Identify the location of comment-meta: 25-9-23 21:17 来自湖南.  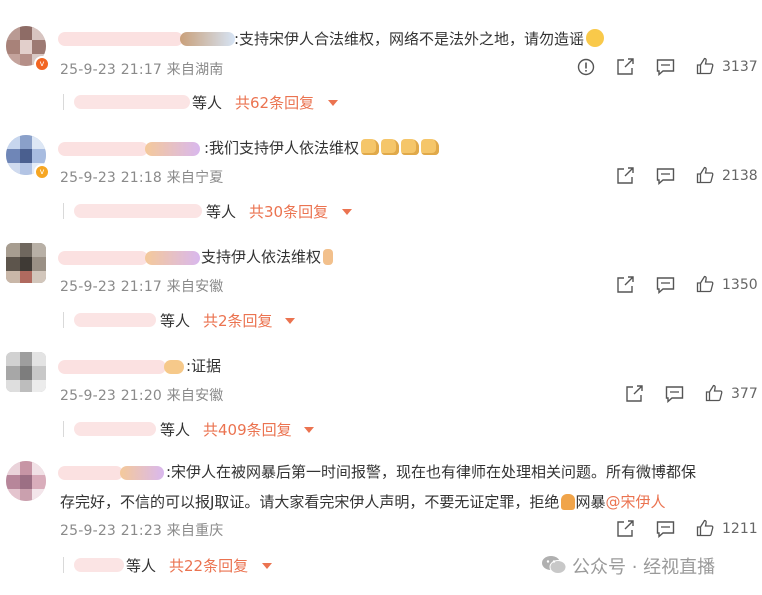
(142, 70).